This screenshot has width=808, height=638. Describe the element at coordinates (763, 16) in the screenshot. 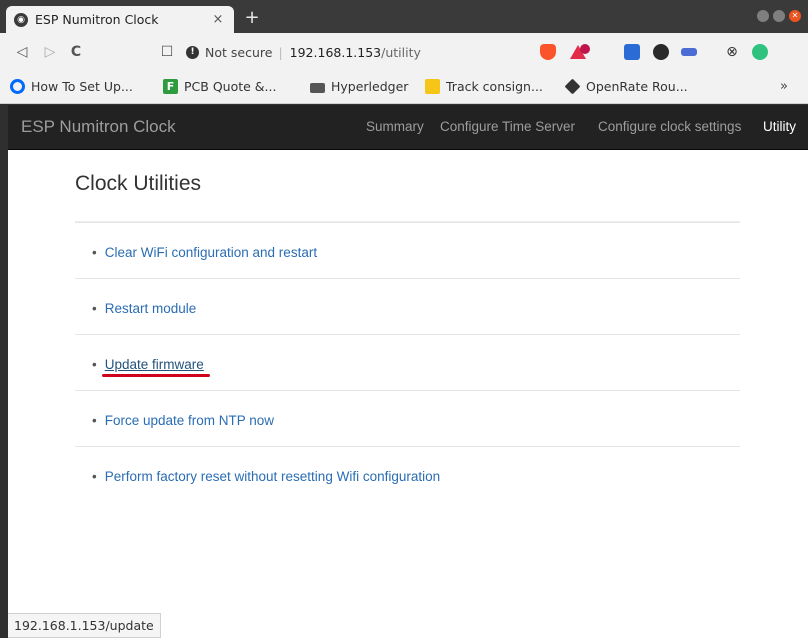

I see `minimize-icon` at that location.